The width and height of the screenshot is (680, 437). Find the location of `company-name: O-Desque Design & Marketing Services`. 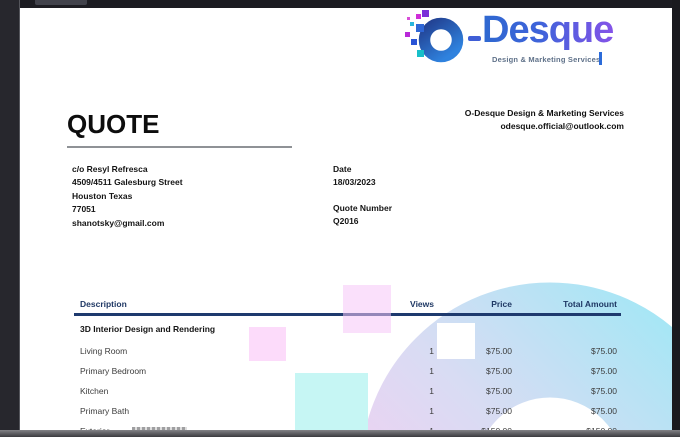

company-name: O-Desque Design & Marketing Services is located at coordinates (544, 113).